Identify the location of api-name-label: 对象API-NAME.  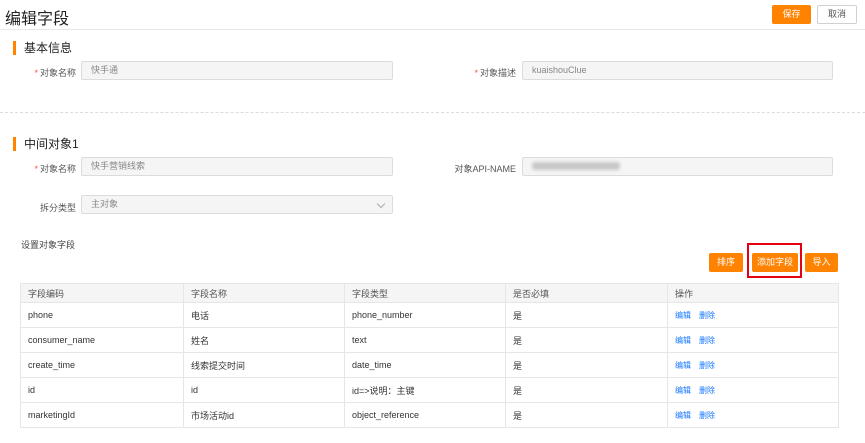
(485, 169).